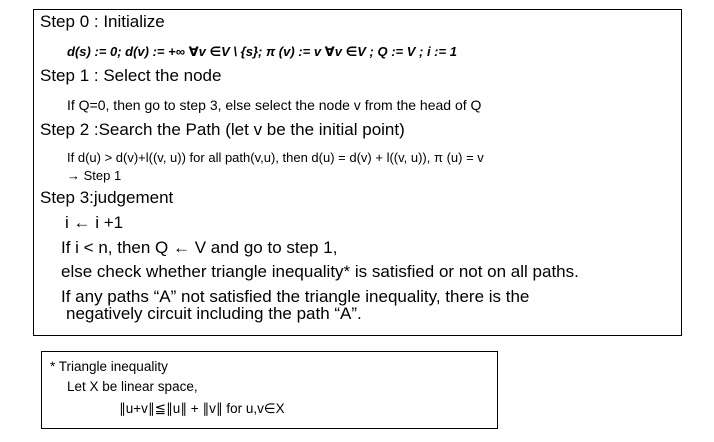  I want to click on step3-title: Step 3:judgement, so click(107, 197).